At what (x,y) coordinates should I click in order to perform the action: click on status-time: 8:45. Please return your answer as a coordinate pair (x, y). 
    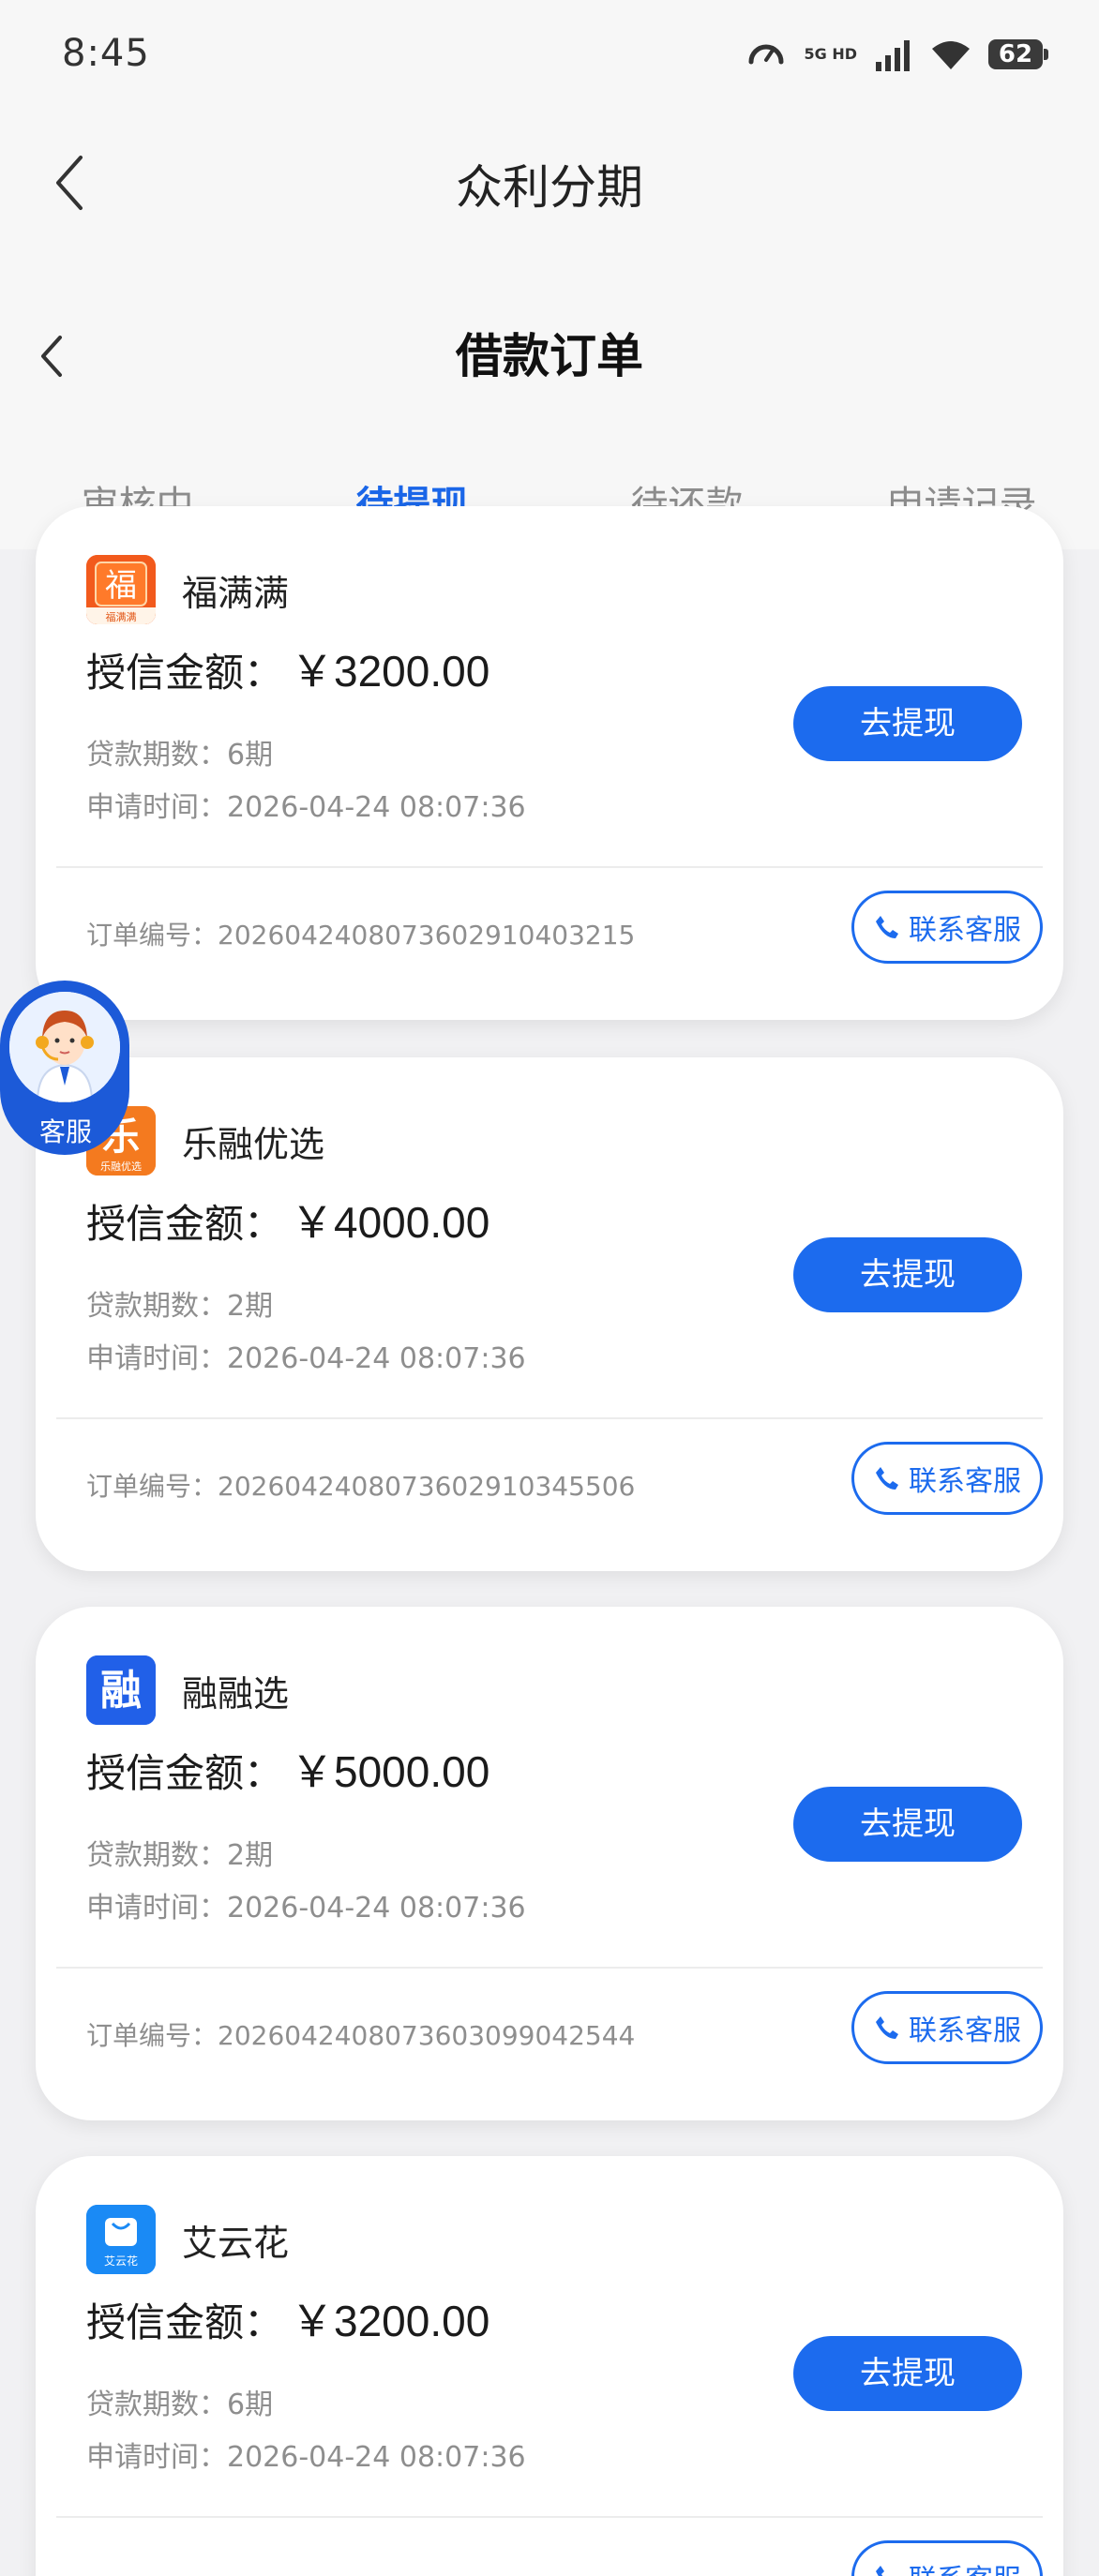
    Looking at the image, I should click on (106, 53).